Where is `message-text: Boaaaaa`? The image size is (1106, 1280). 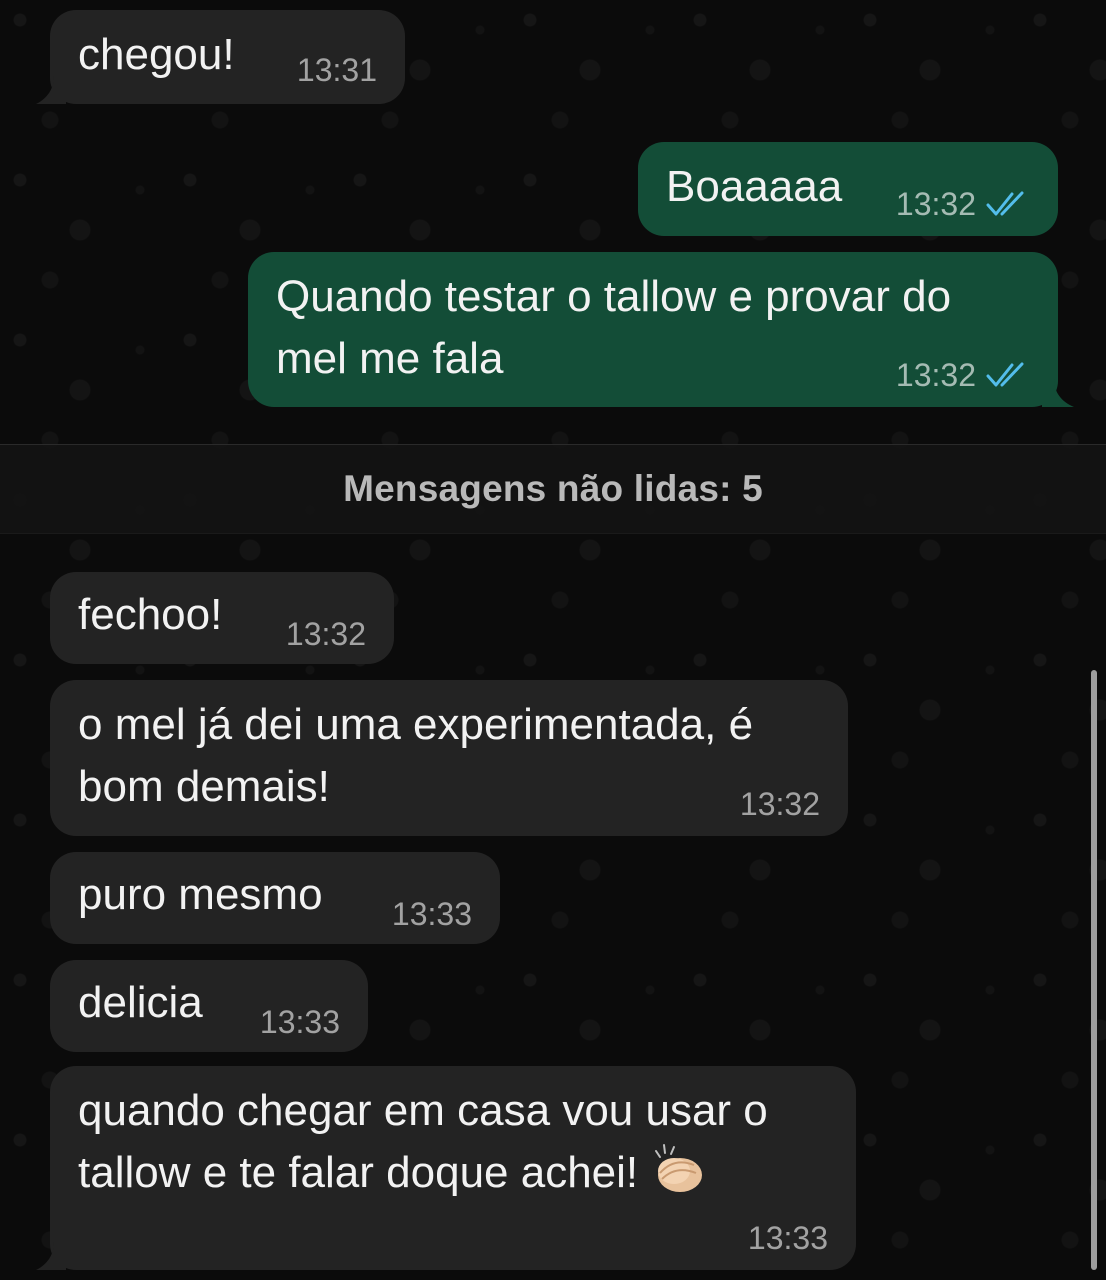 message-text: Boaaaaa is located at coordinates (754, 186).